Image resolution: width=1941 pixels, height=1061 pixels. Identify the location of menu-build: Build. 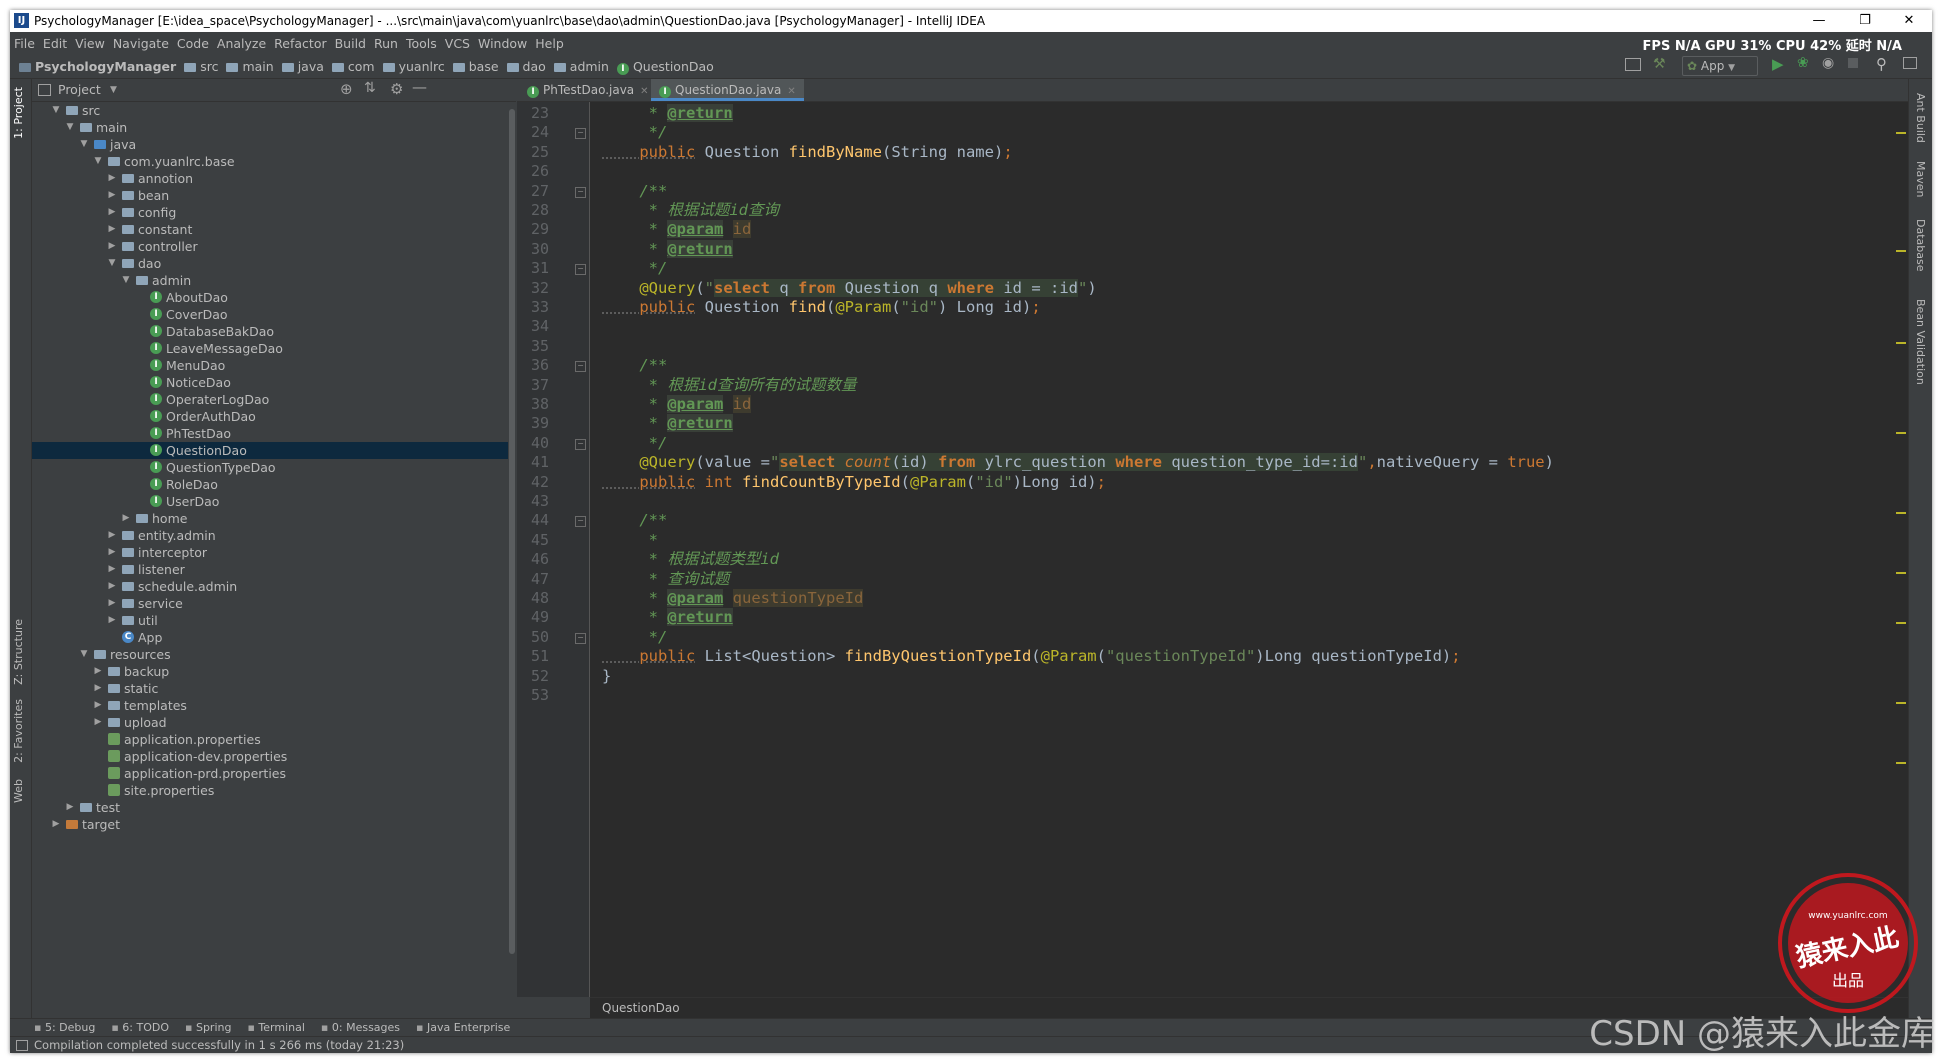
(350, 41).